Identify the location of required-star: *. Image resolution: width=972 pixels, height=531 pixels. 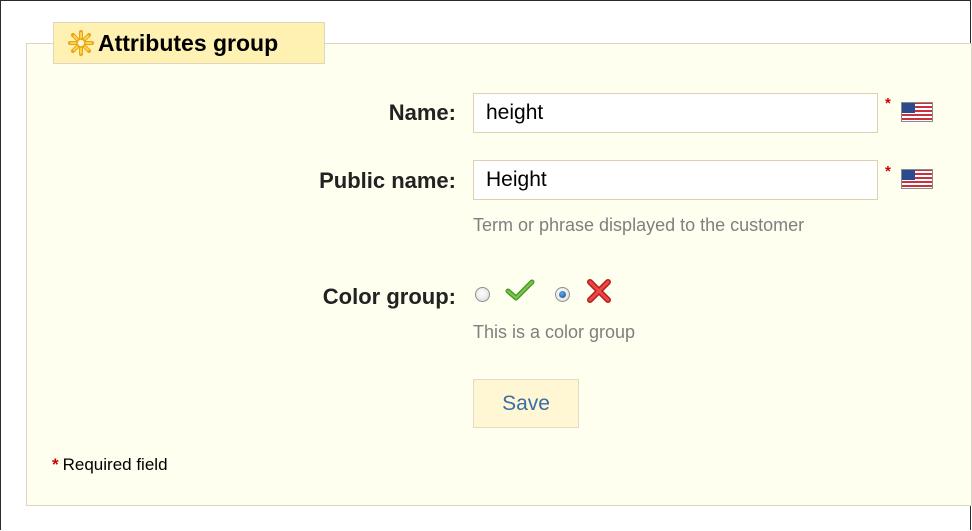
(55, 464).